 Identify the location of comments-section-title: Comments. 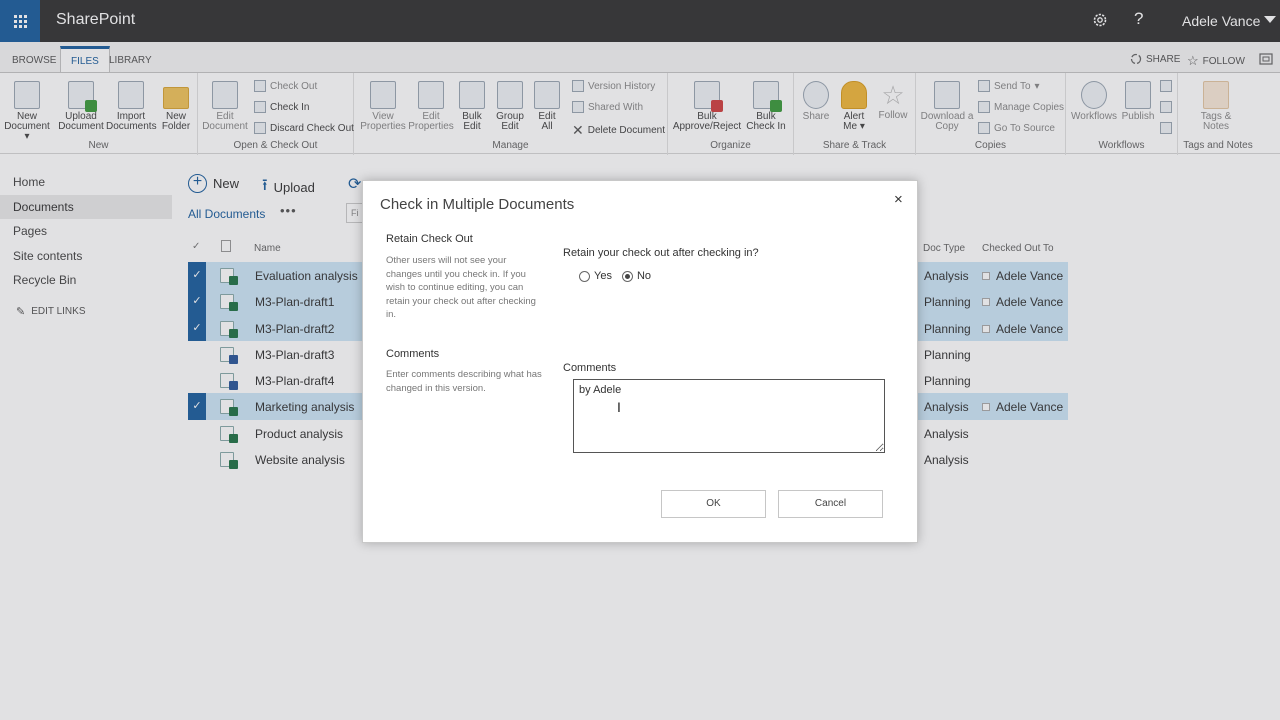
(413, 354).